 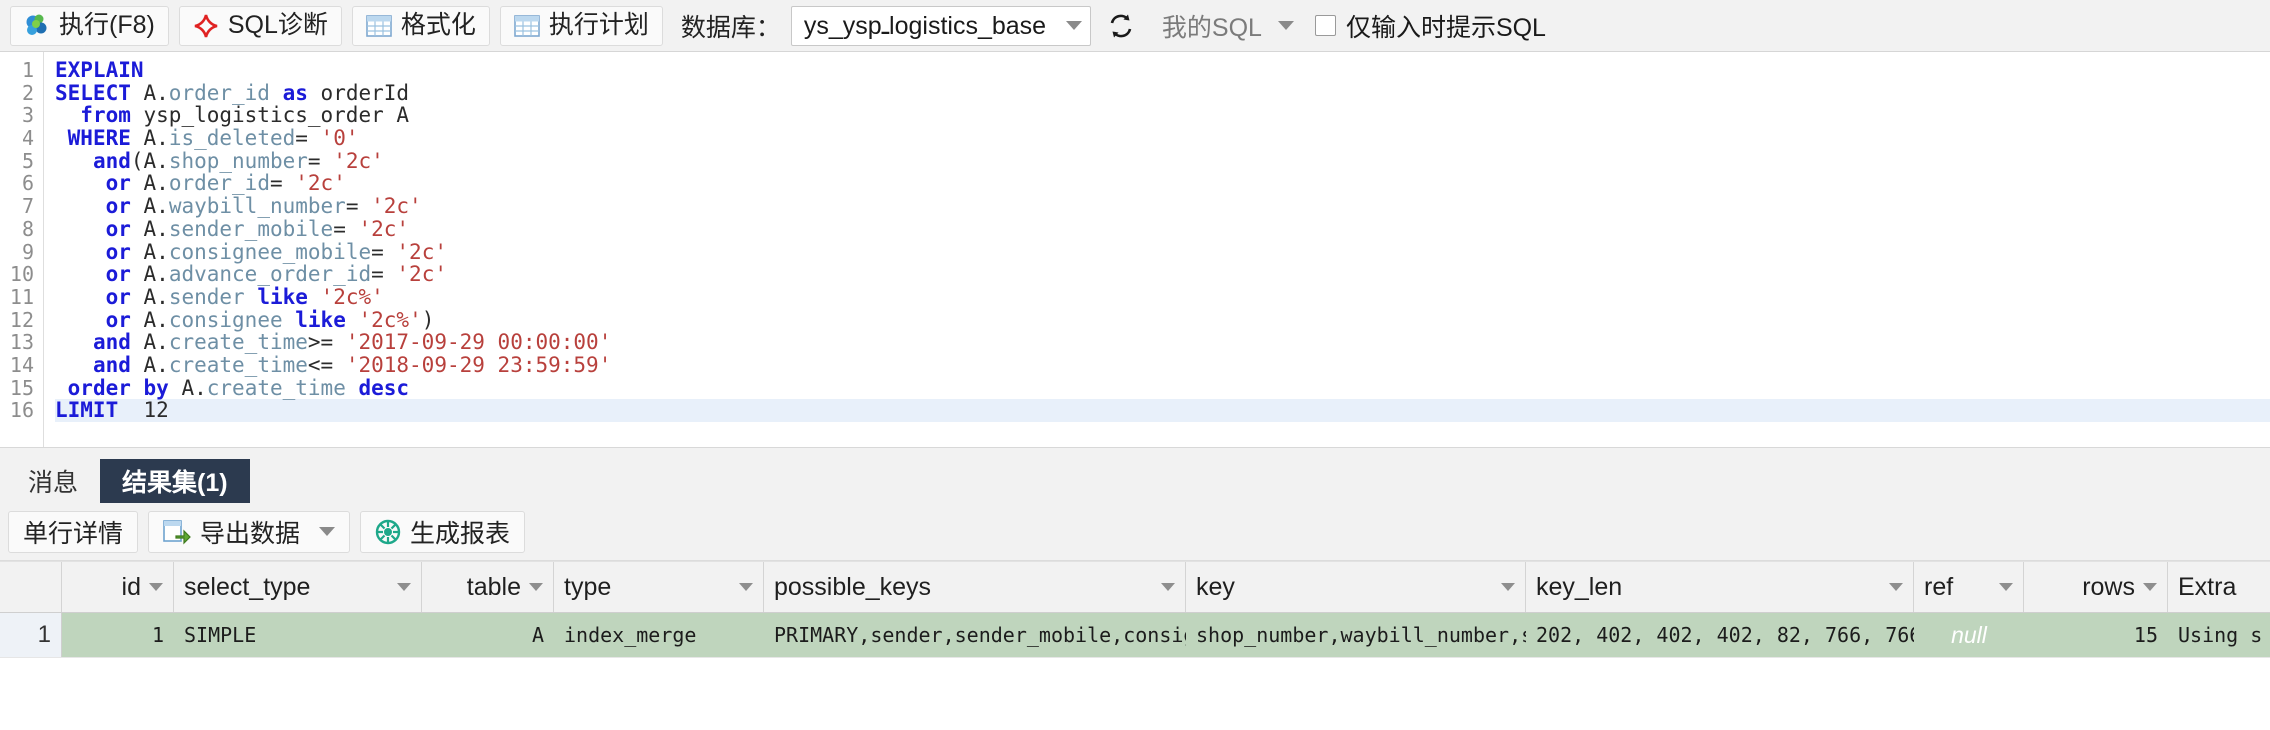 What do you see at coordinates (1162, 115) in the screenshot?
I see `editor-line: from ysp_logistics_order A` at bounding box center [1162, 115].